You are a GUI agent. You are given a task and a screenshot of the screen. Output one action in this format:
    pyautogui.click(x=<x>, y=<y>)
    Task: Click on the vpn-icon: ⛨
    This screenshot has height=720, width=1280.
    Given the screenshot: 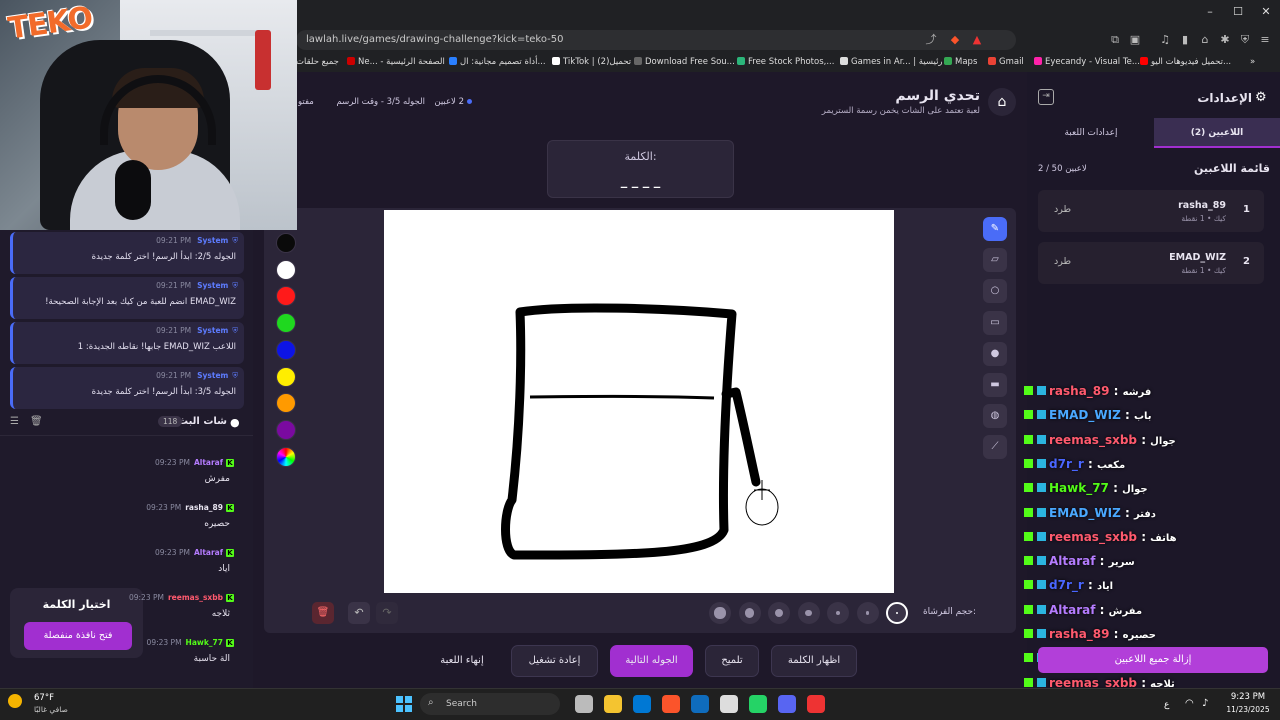 What is the action you would take?
    pyautogui.click(x=1245, y=40)
    